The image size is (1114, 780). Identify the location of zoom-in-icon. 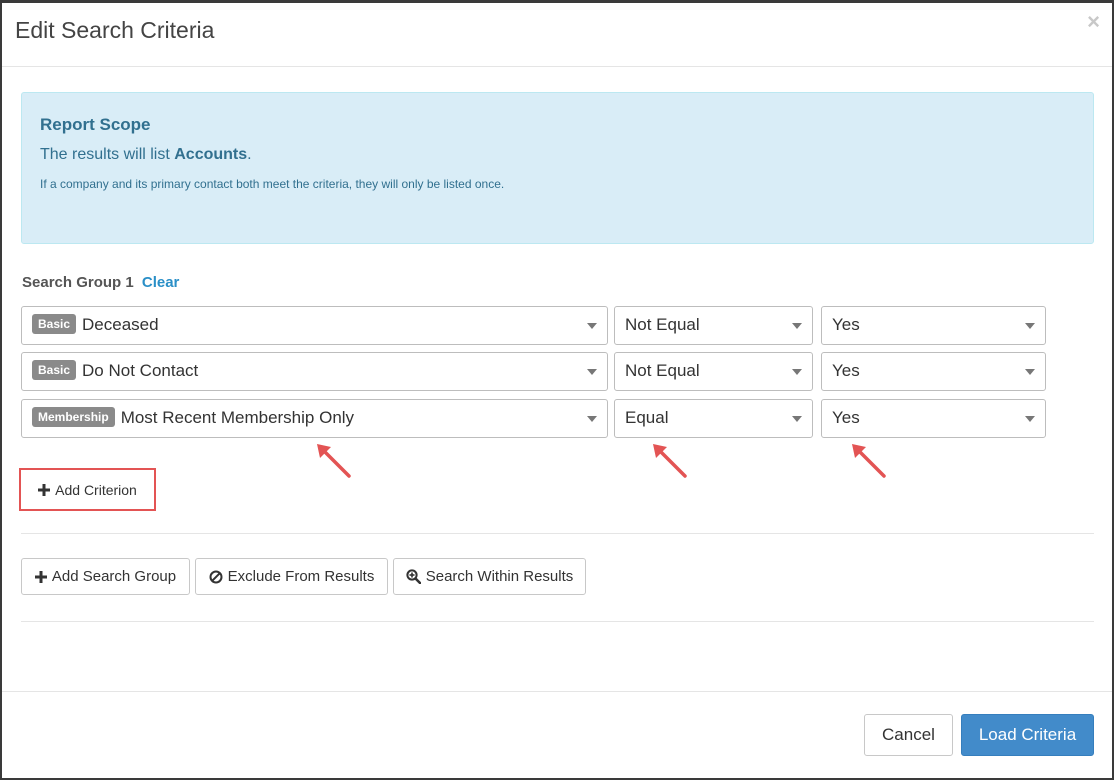
(413, 576).